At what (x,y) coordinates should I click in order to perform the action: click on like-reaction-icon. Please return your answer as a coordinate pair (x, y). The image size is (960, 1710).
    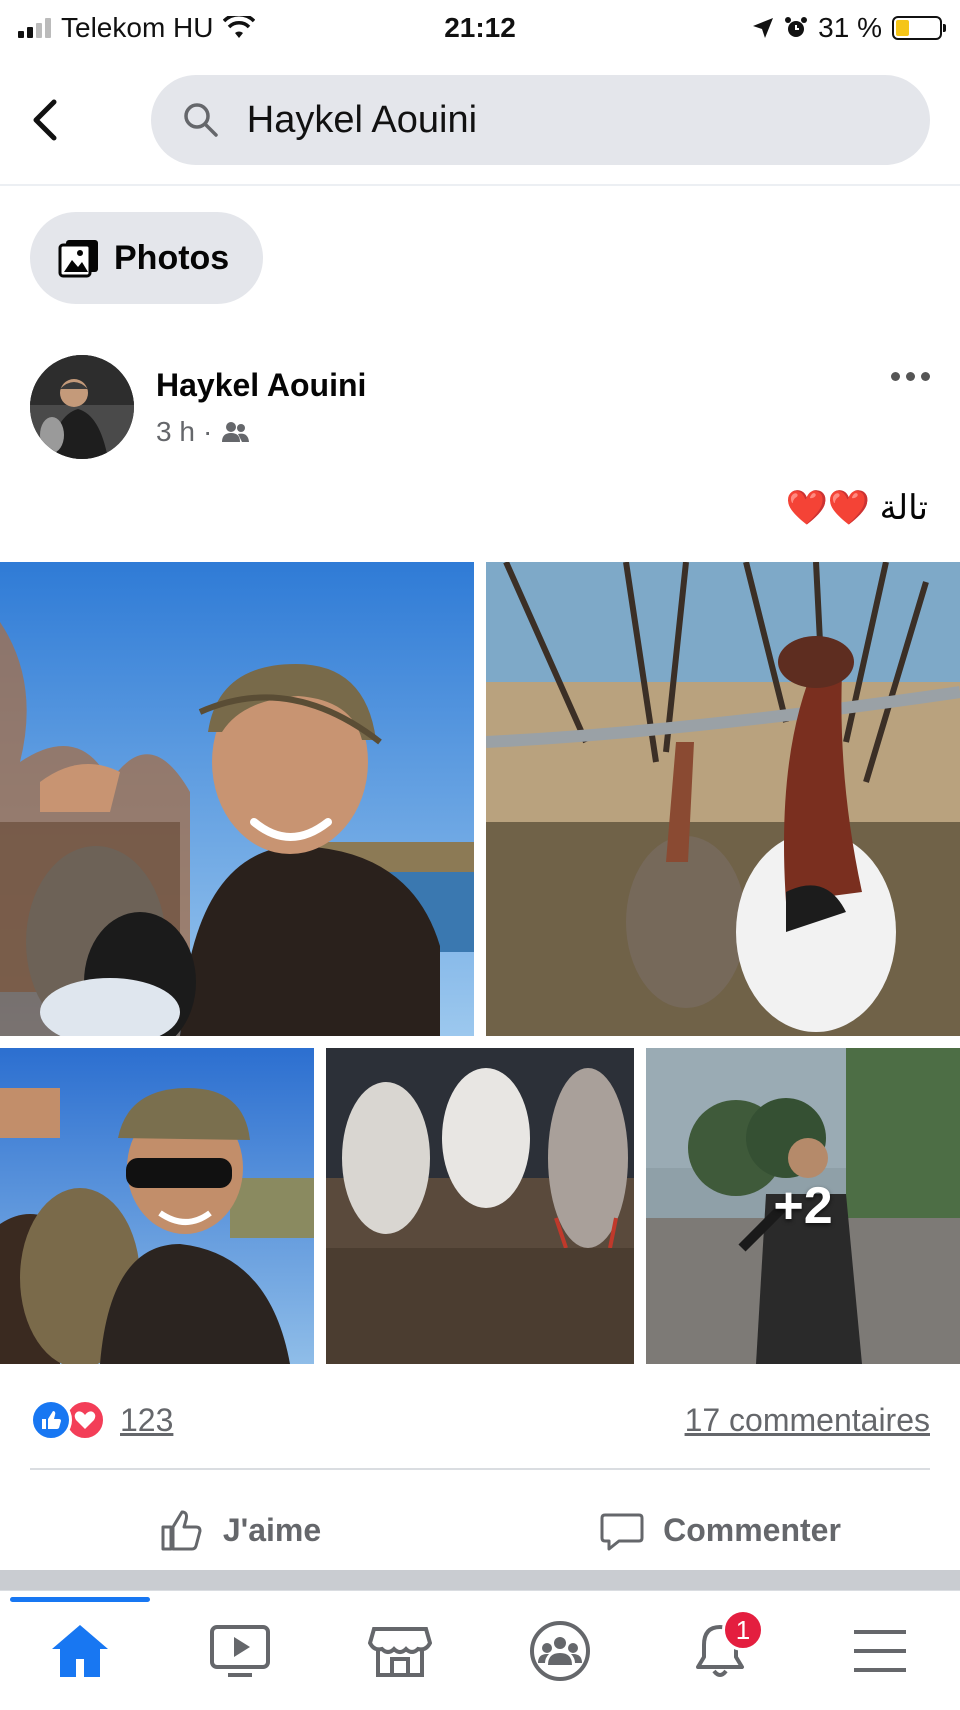
    Looking at the image, I should click on (51, 1420).